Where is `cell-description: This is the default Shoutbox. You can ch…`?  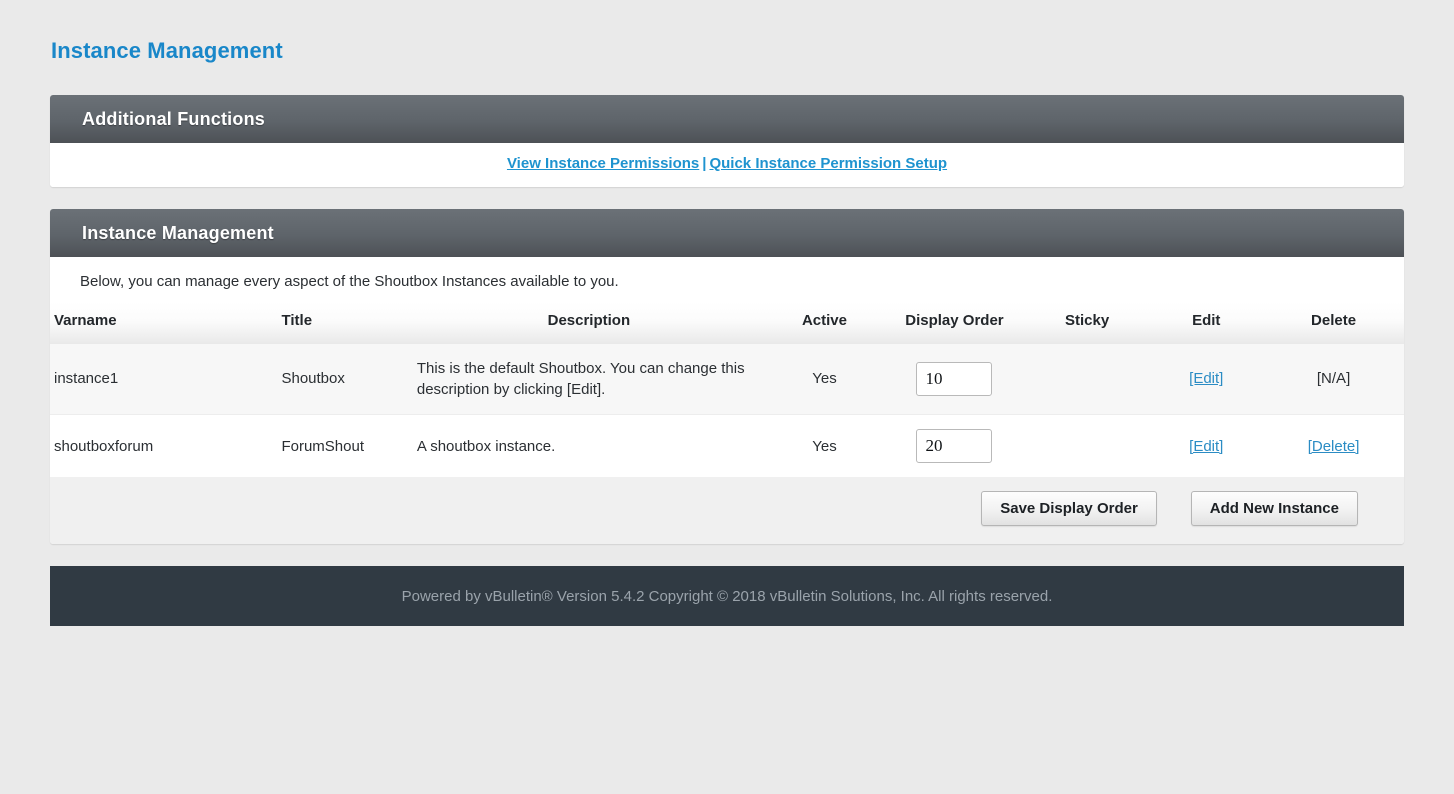 cell-description: This is the default Shoutbox. You can ch… is located at coordinates (588, 379).